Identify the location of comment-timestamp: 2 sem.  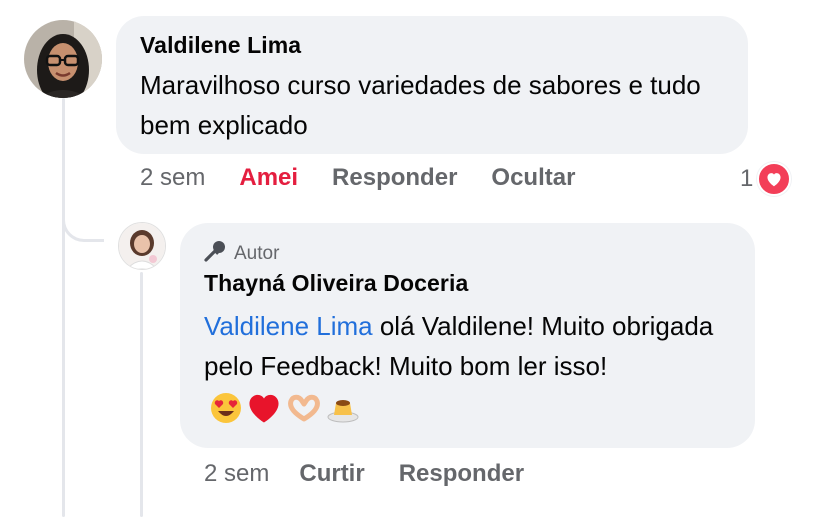
(172, 178).